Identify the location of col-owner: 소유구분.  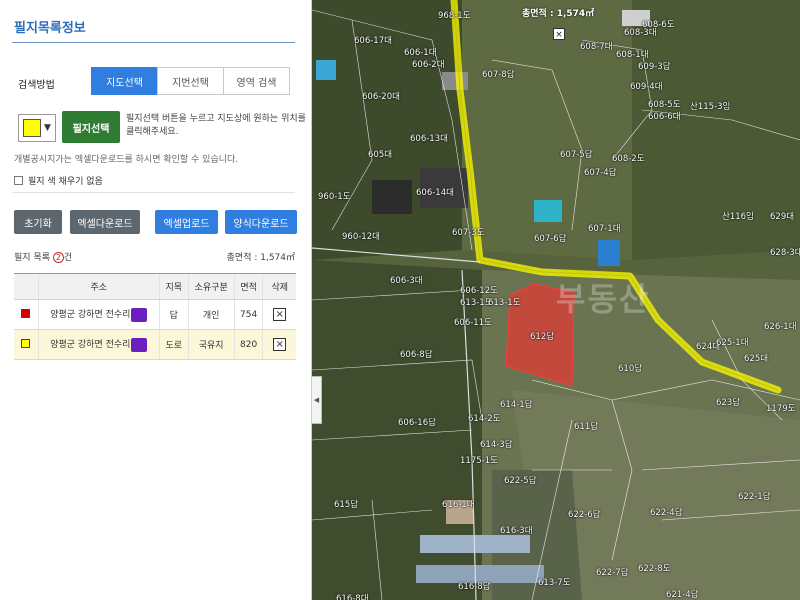
(211, 286).